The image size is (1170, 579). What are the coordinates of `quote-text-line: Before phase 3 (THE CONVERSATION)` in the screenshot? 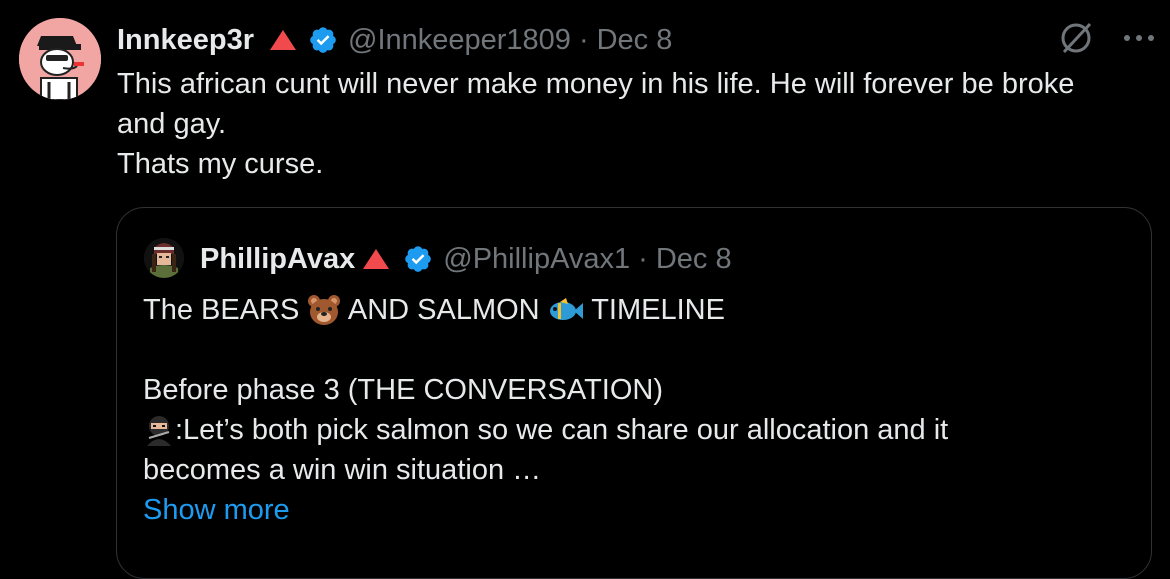 It's located at (403, 390).